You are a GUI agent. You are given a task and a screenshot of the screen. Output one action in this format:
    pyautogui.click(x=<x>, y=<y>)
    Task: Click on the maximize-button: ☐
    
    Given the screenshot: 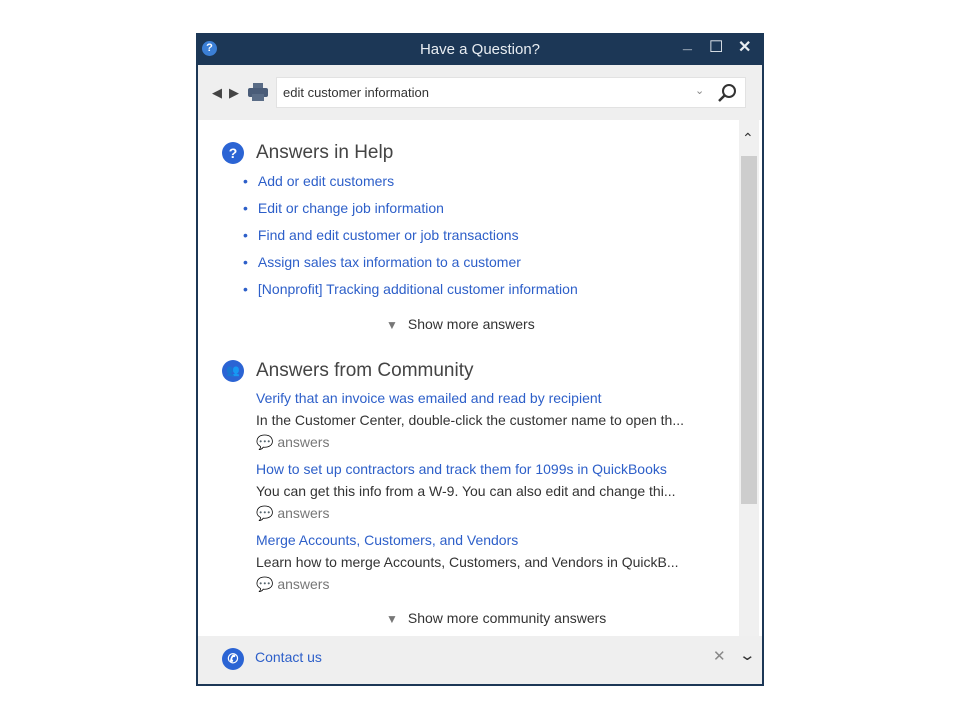 What is the action you would take?
    pyautogui.click(x=716, y=47)
    